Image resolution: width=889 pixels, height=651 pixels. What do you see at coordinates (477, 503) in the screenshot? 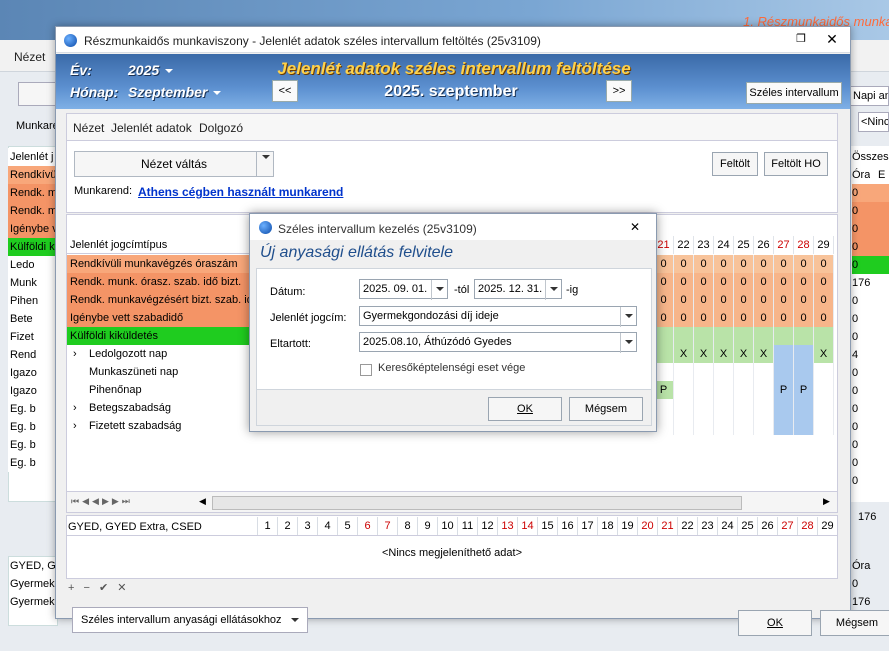
I see `scrollbar-thumb` at bounding box center [477, 503].